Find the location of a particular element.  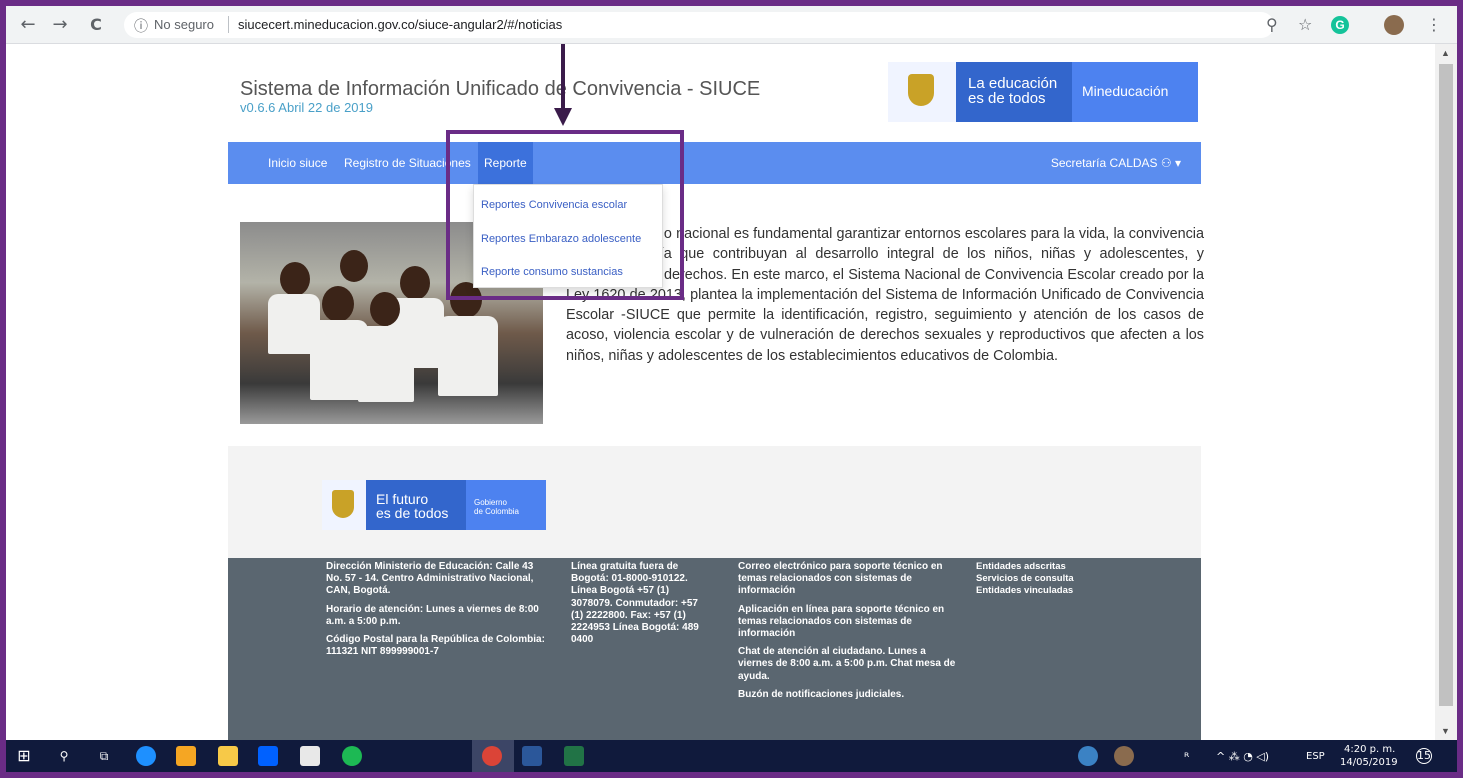

clock-time: 4:20 p. m. is located at coordinates (1369, 749).